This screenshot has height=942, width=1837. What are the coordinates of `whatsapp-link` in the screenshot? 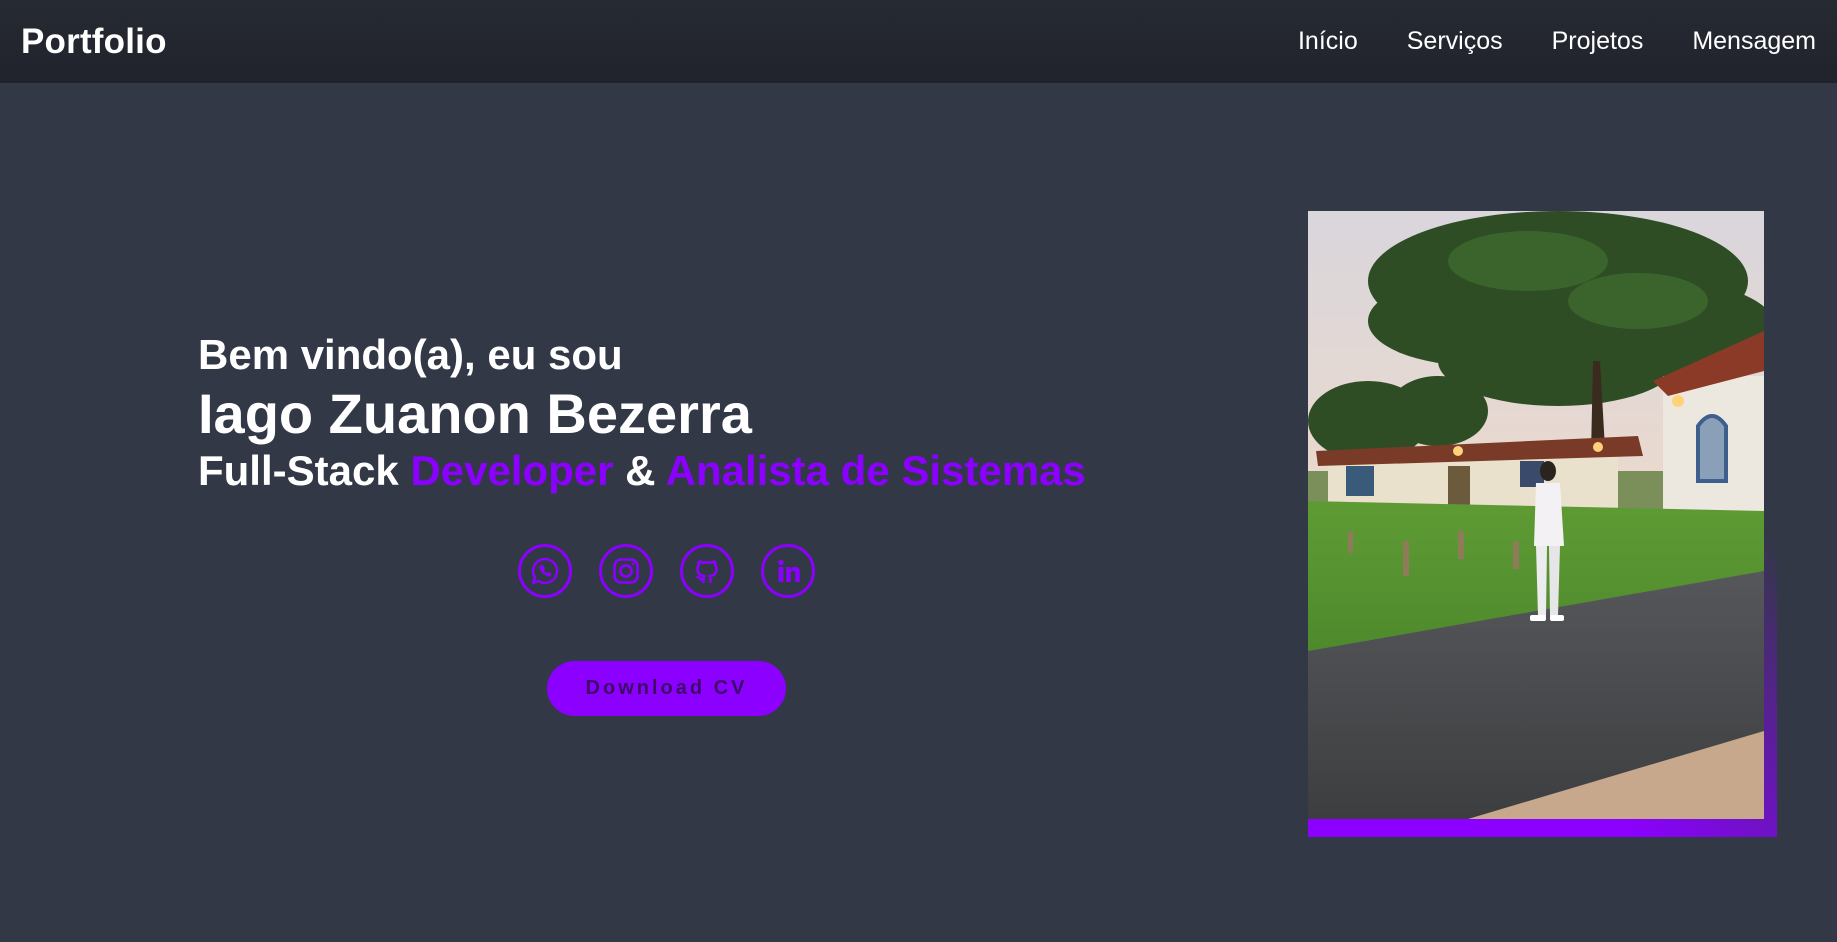 It's located at (545, 571).